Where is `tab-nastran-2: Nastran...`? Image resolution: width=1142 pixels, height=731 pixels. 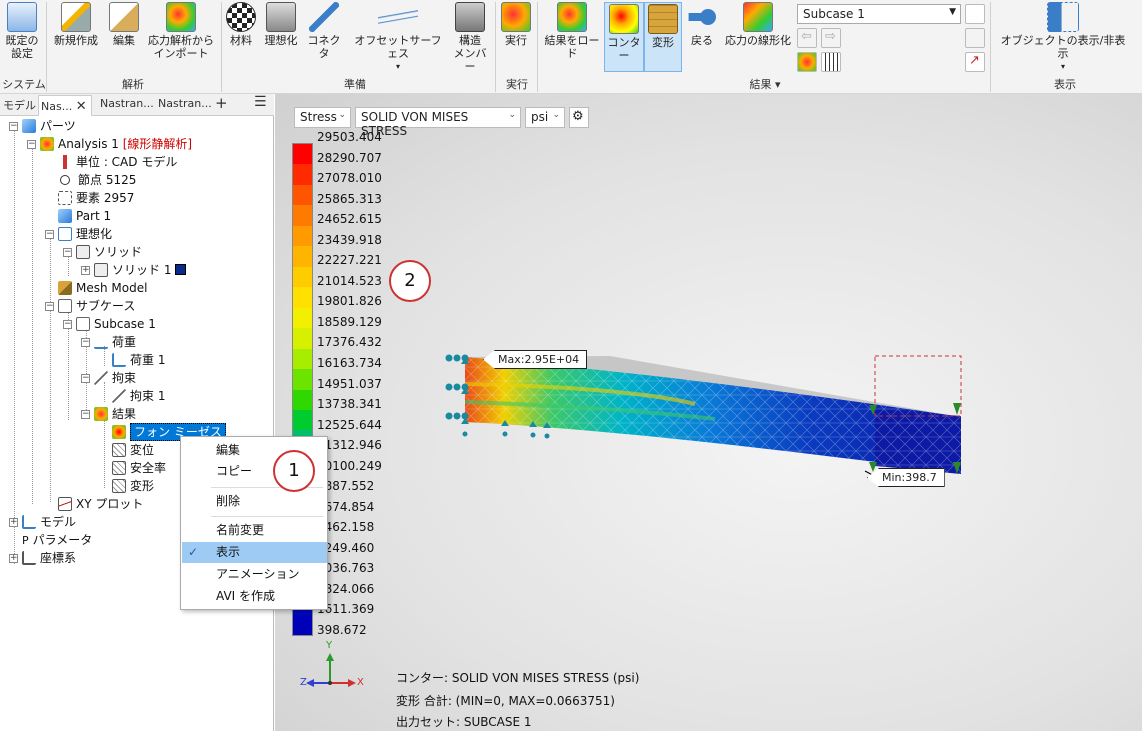
tab-nastran-2: Nastran... is located at coordinates (127, 103).